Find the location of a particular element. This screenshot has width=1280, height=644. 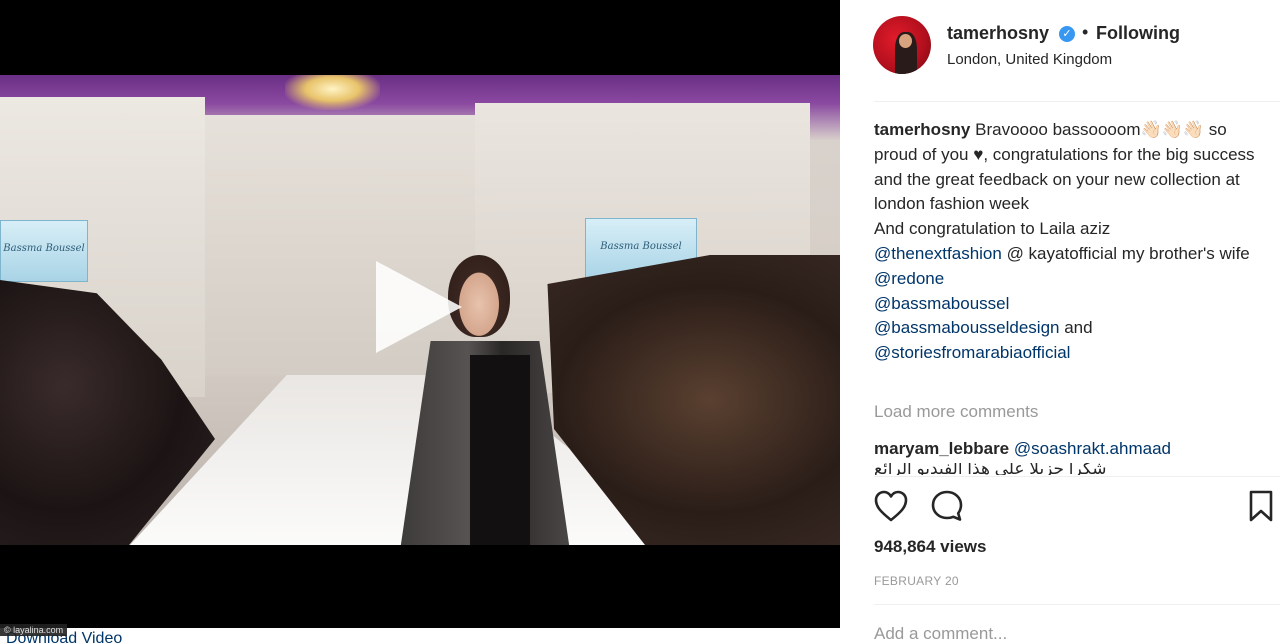

post-date: FEBRUARY 20 is located at coordinates (916, 581).